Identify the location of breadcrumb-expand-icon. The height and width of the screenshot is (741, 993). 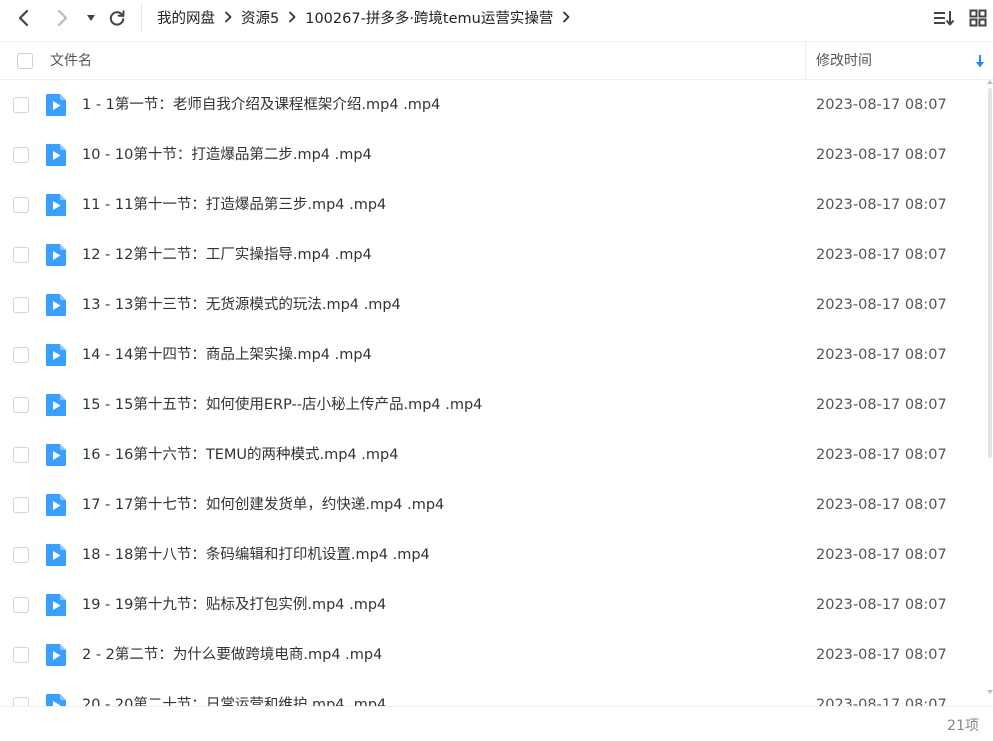
(566, 17).